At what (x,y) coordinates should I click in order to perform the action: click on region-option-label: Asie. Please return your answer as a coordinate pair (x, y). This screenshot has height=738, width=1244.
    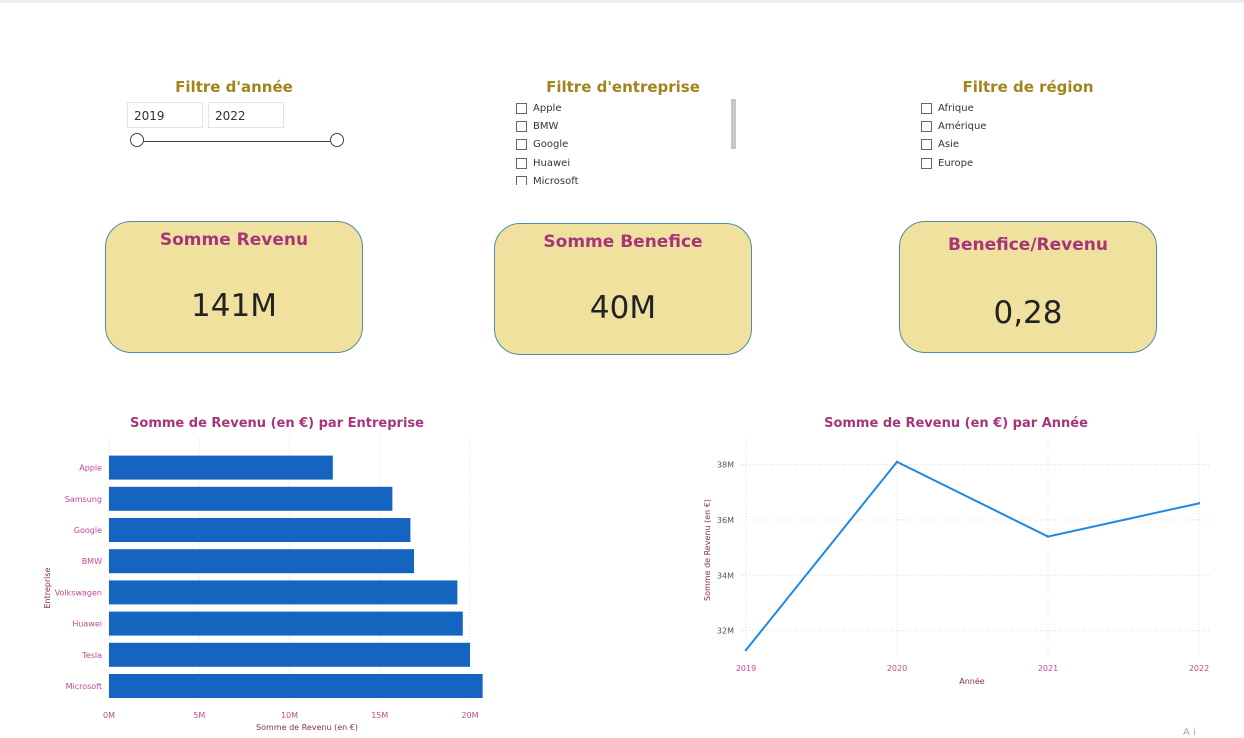
    Looking at the image, I should click on (948, 145).